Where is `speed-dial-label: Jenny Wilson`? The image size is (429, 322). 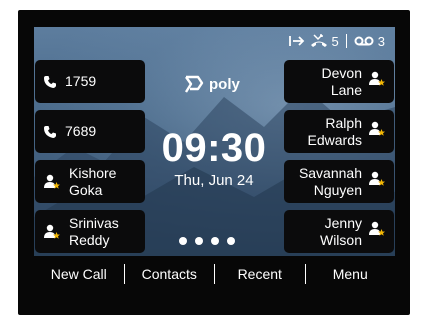
speed-dial-label: Jenny Wilson is located at coordinates (340, 231).